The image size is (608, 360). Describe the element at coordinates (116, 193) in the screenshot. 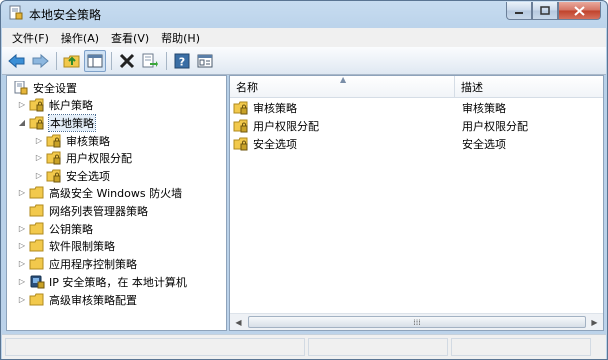

I see `tree-label: 高级安全 Windows 防火墙` at that location.